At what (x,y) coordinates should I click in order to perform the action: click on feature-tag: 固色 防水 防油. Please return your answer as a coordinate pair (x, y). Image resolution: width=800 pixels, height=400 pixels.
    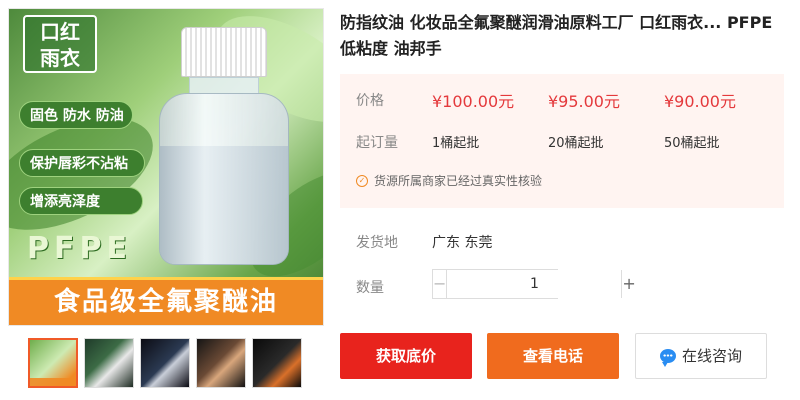
    Looking at the image, I should click on (76, 115).